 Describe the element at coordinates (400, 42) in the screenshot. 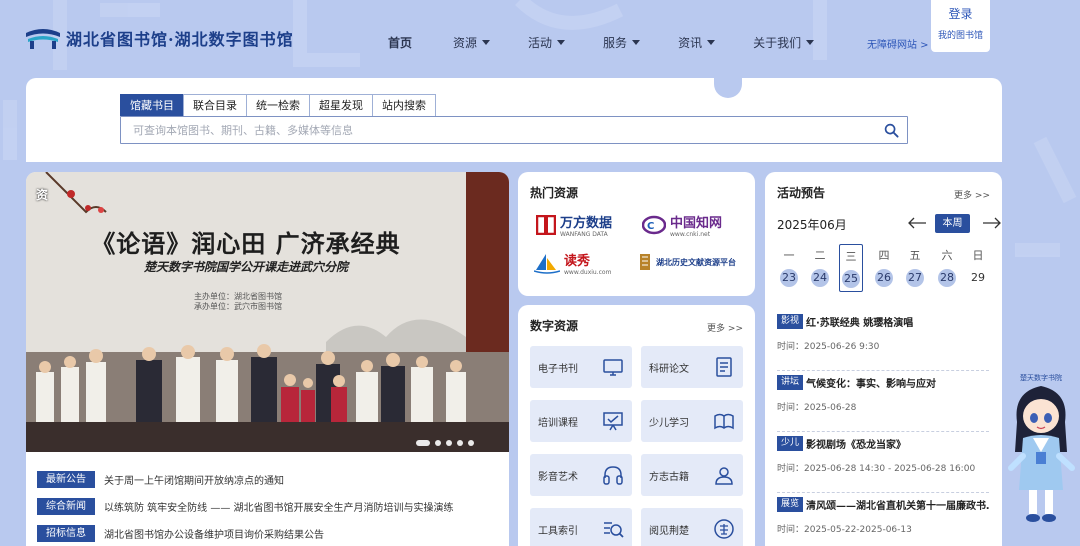

I see `nav-home: 首页` at that location.